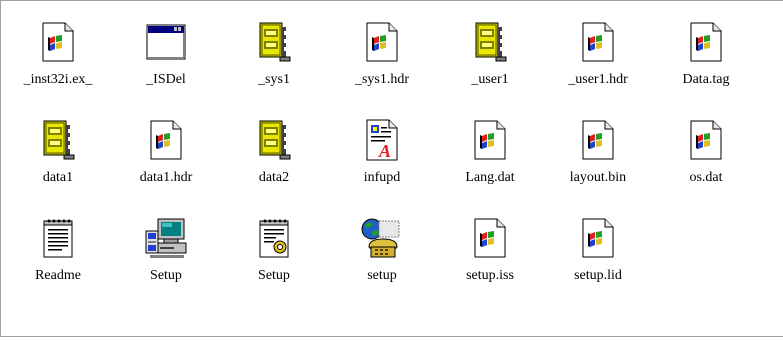 Image resolution: width=783 pixels, height=340 pixels. Describe the element at coordinates (598, 275) in the screenshot. I see `file-item-label: setup.lid` at that location.